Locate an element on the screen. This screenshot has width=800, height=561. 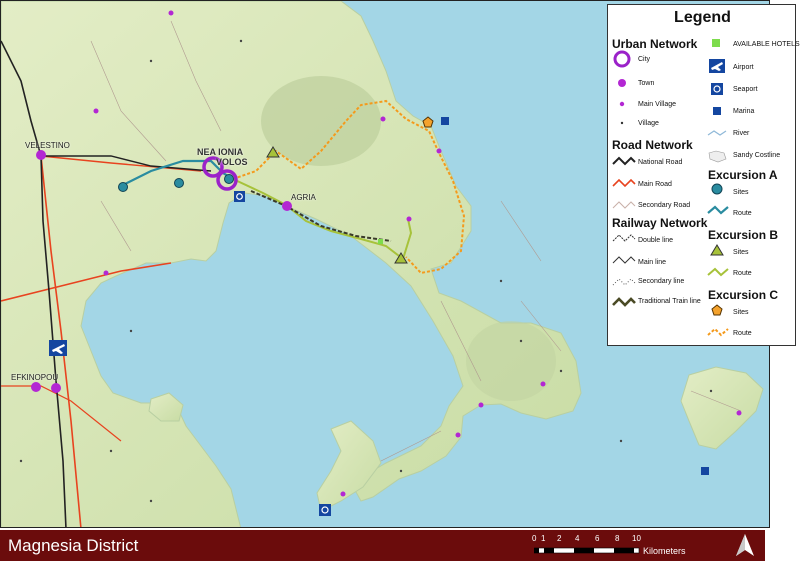
island-east is located at coordinates (722, 408).